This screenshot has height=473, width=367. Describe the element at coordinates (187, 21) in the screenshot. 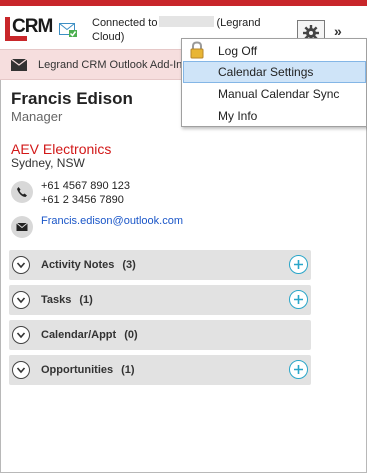

I see `redacted-server-name` at that location.